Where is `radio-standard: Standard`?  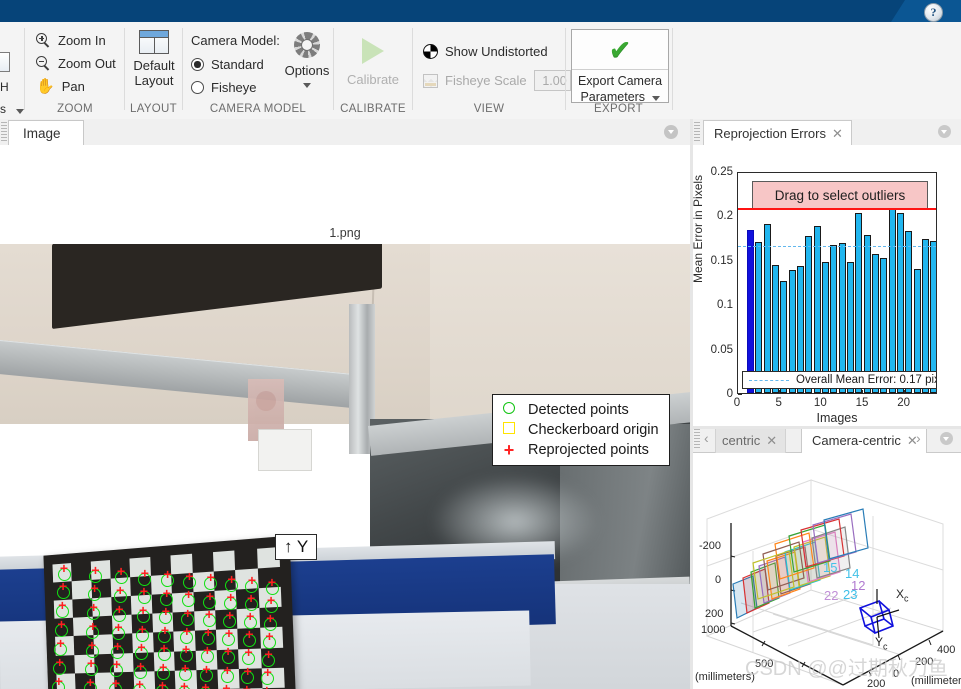
radio-standard: Standard is located at coordinates (227, 64).